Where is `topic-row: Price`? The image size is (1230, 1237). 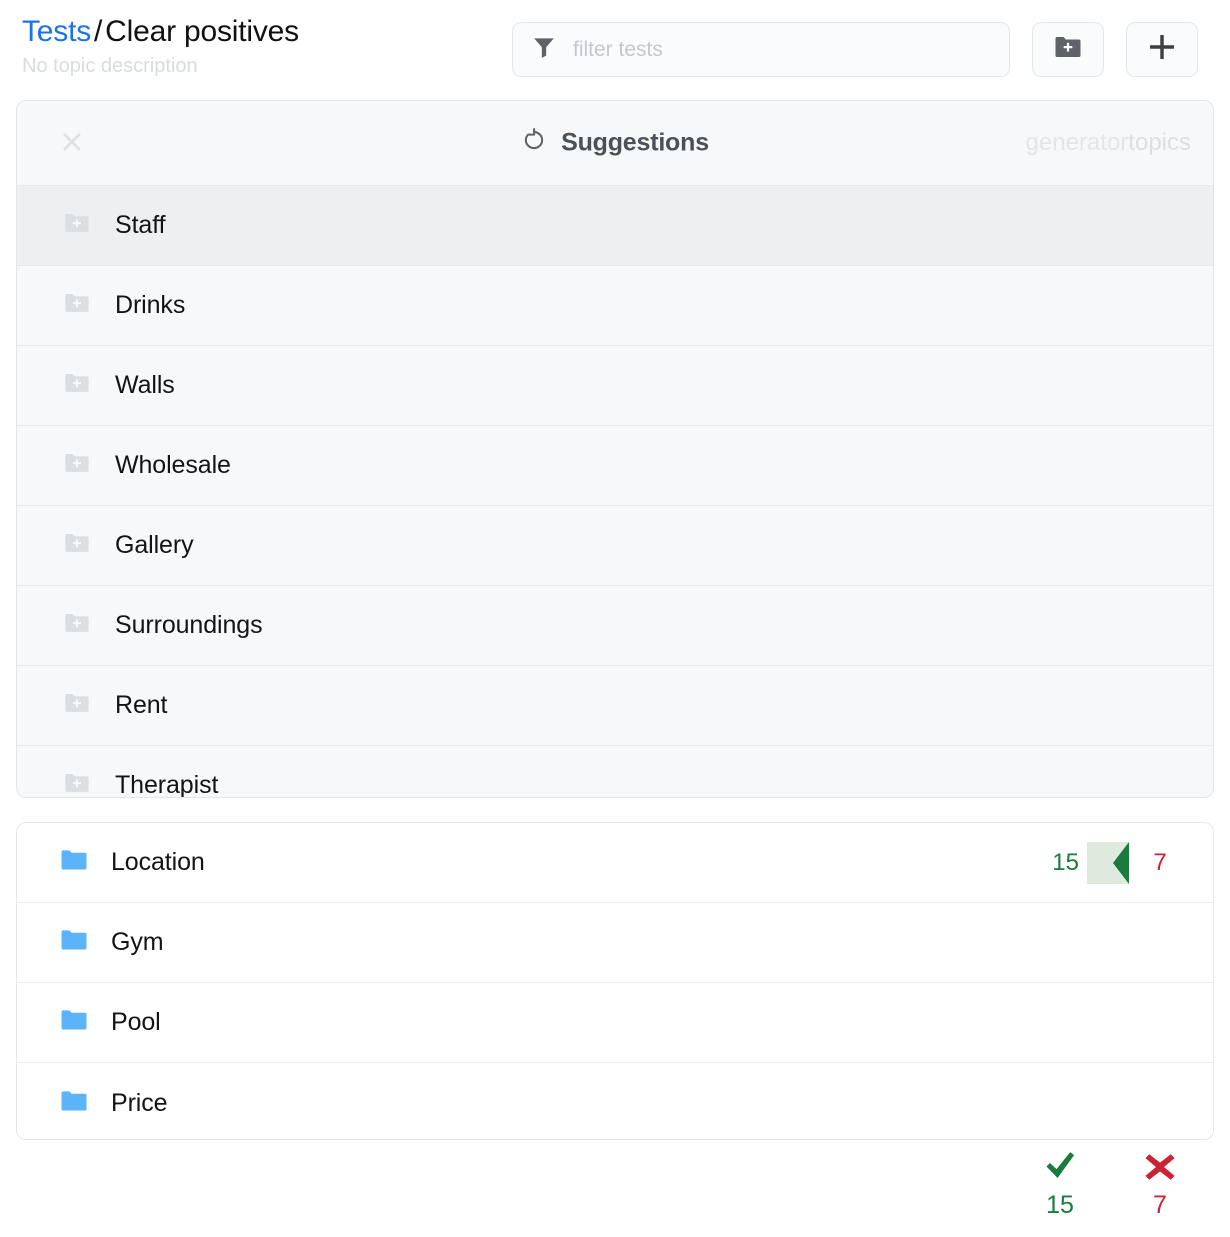
topic-row: Price is located at coordinates (615, 1101).